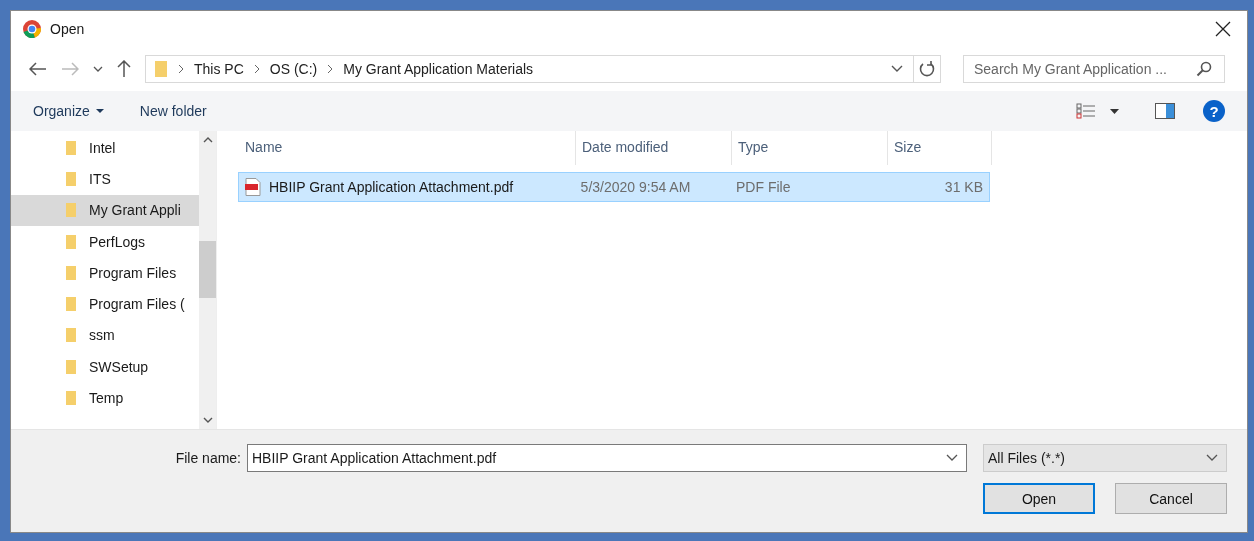 The width and height of the screenshot is (1254, 541). I want to click on back-arrow-icon, so click(38, 69).